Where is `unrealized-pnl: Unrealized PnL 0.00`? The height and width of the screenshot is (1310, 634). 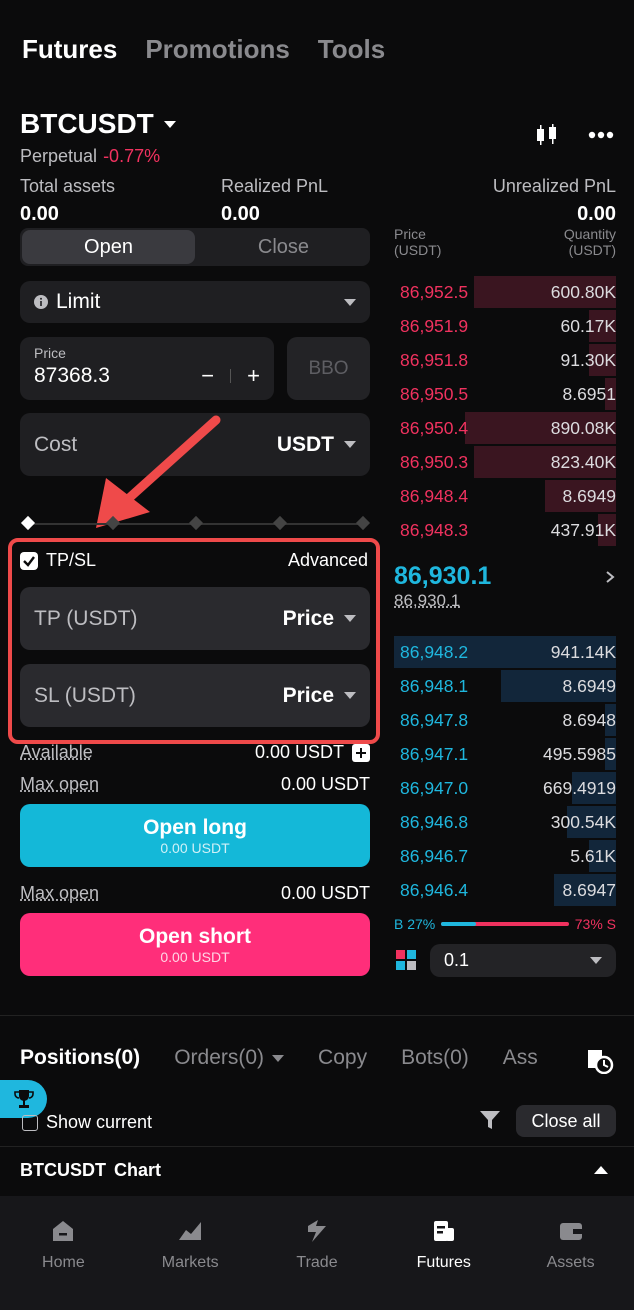
unrealized-pnl: Unrealized PnL 0.00 is located at coordinates (554, 201).